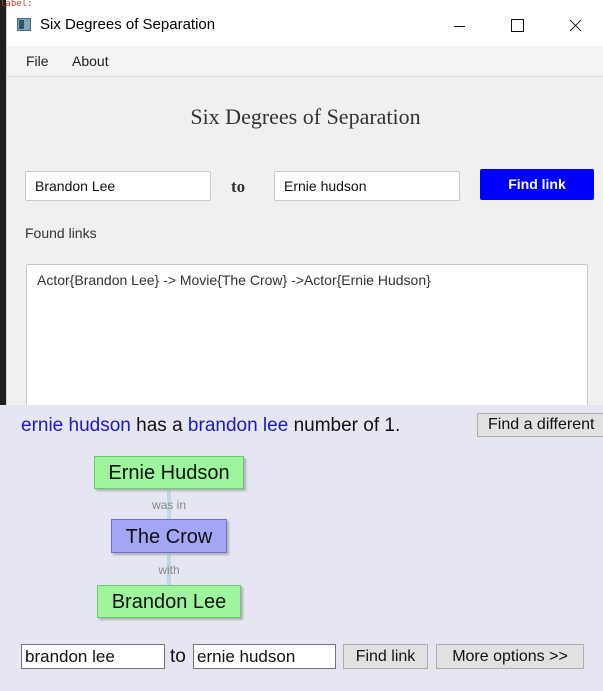 Image resolution: width=603 pixels, height=691 pixels. I want to click on edge-label-with: with, so click(169, 570).